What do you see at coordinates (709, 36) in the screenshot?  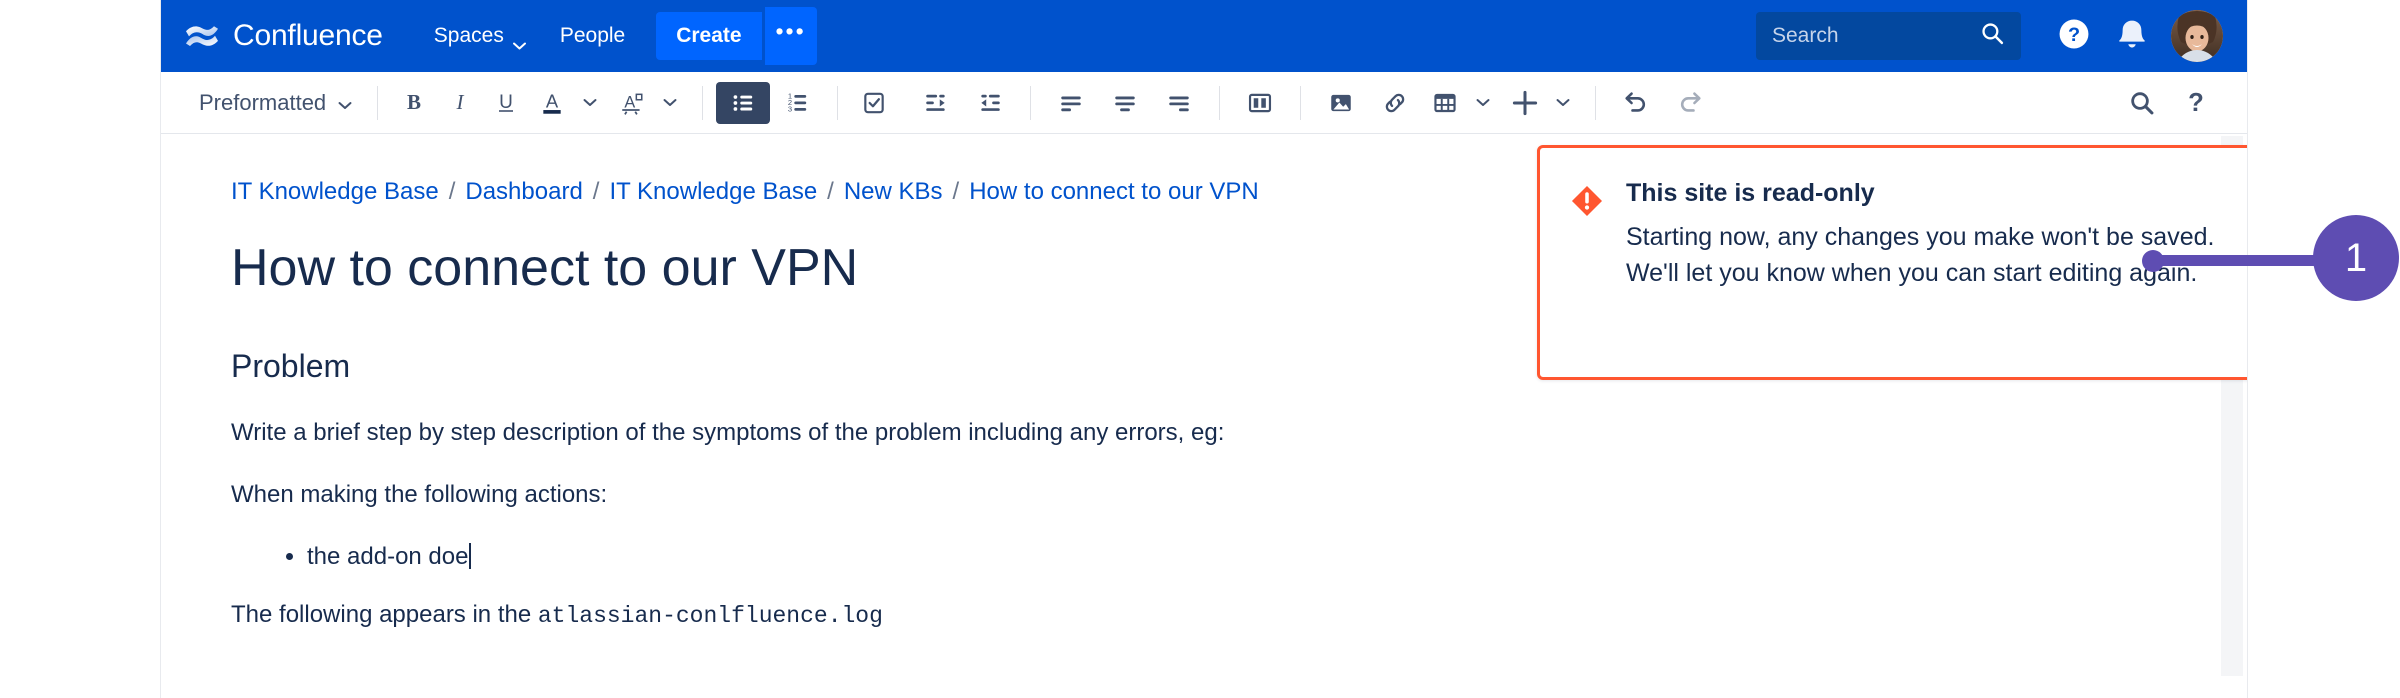 I see `create-button: Create` at bounding box center [709, 36].